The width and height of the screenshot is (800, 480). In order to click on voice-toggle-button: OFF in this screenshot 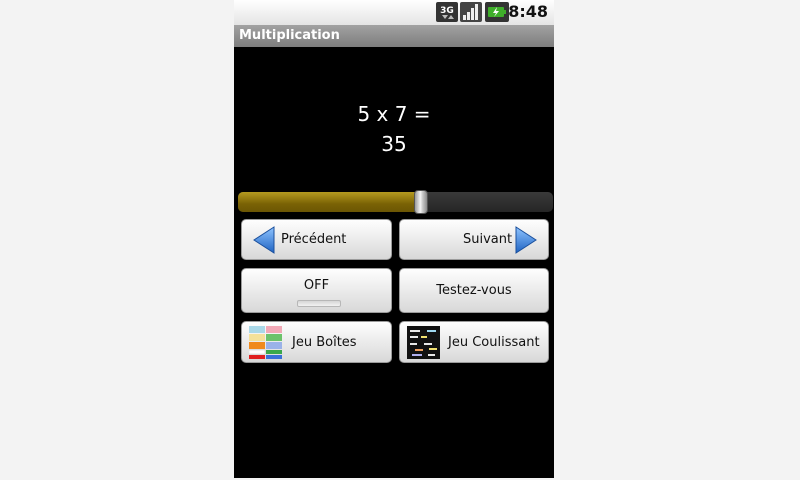, I will do `click(316, 290)`.